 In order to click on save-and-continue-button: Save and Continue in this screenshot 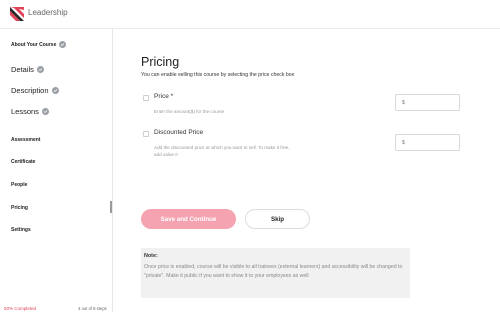, I will do `click(188, 219)`.